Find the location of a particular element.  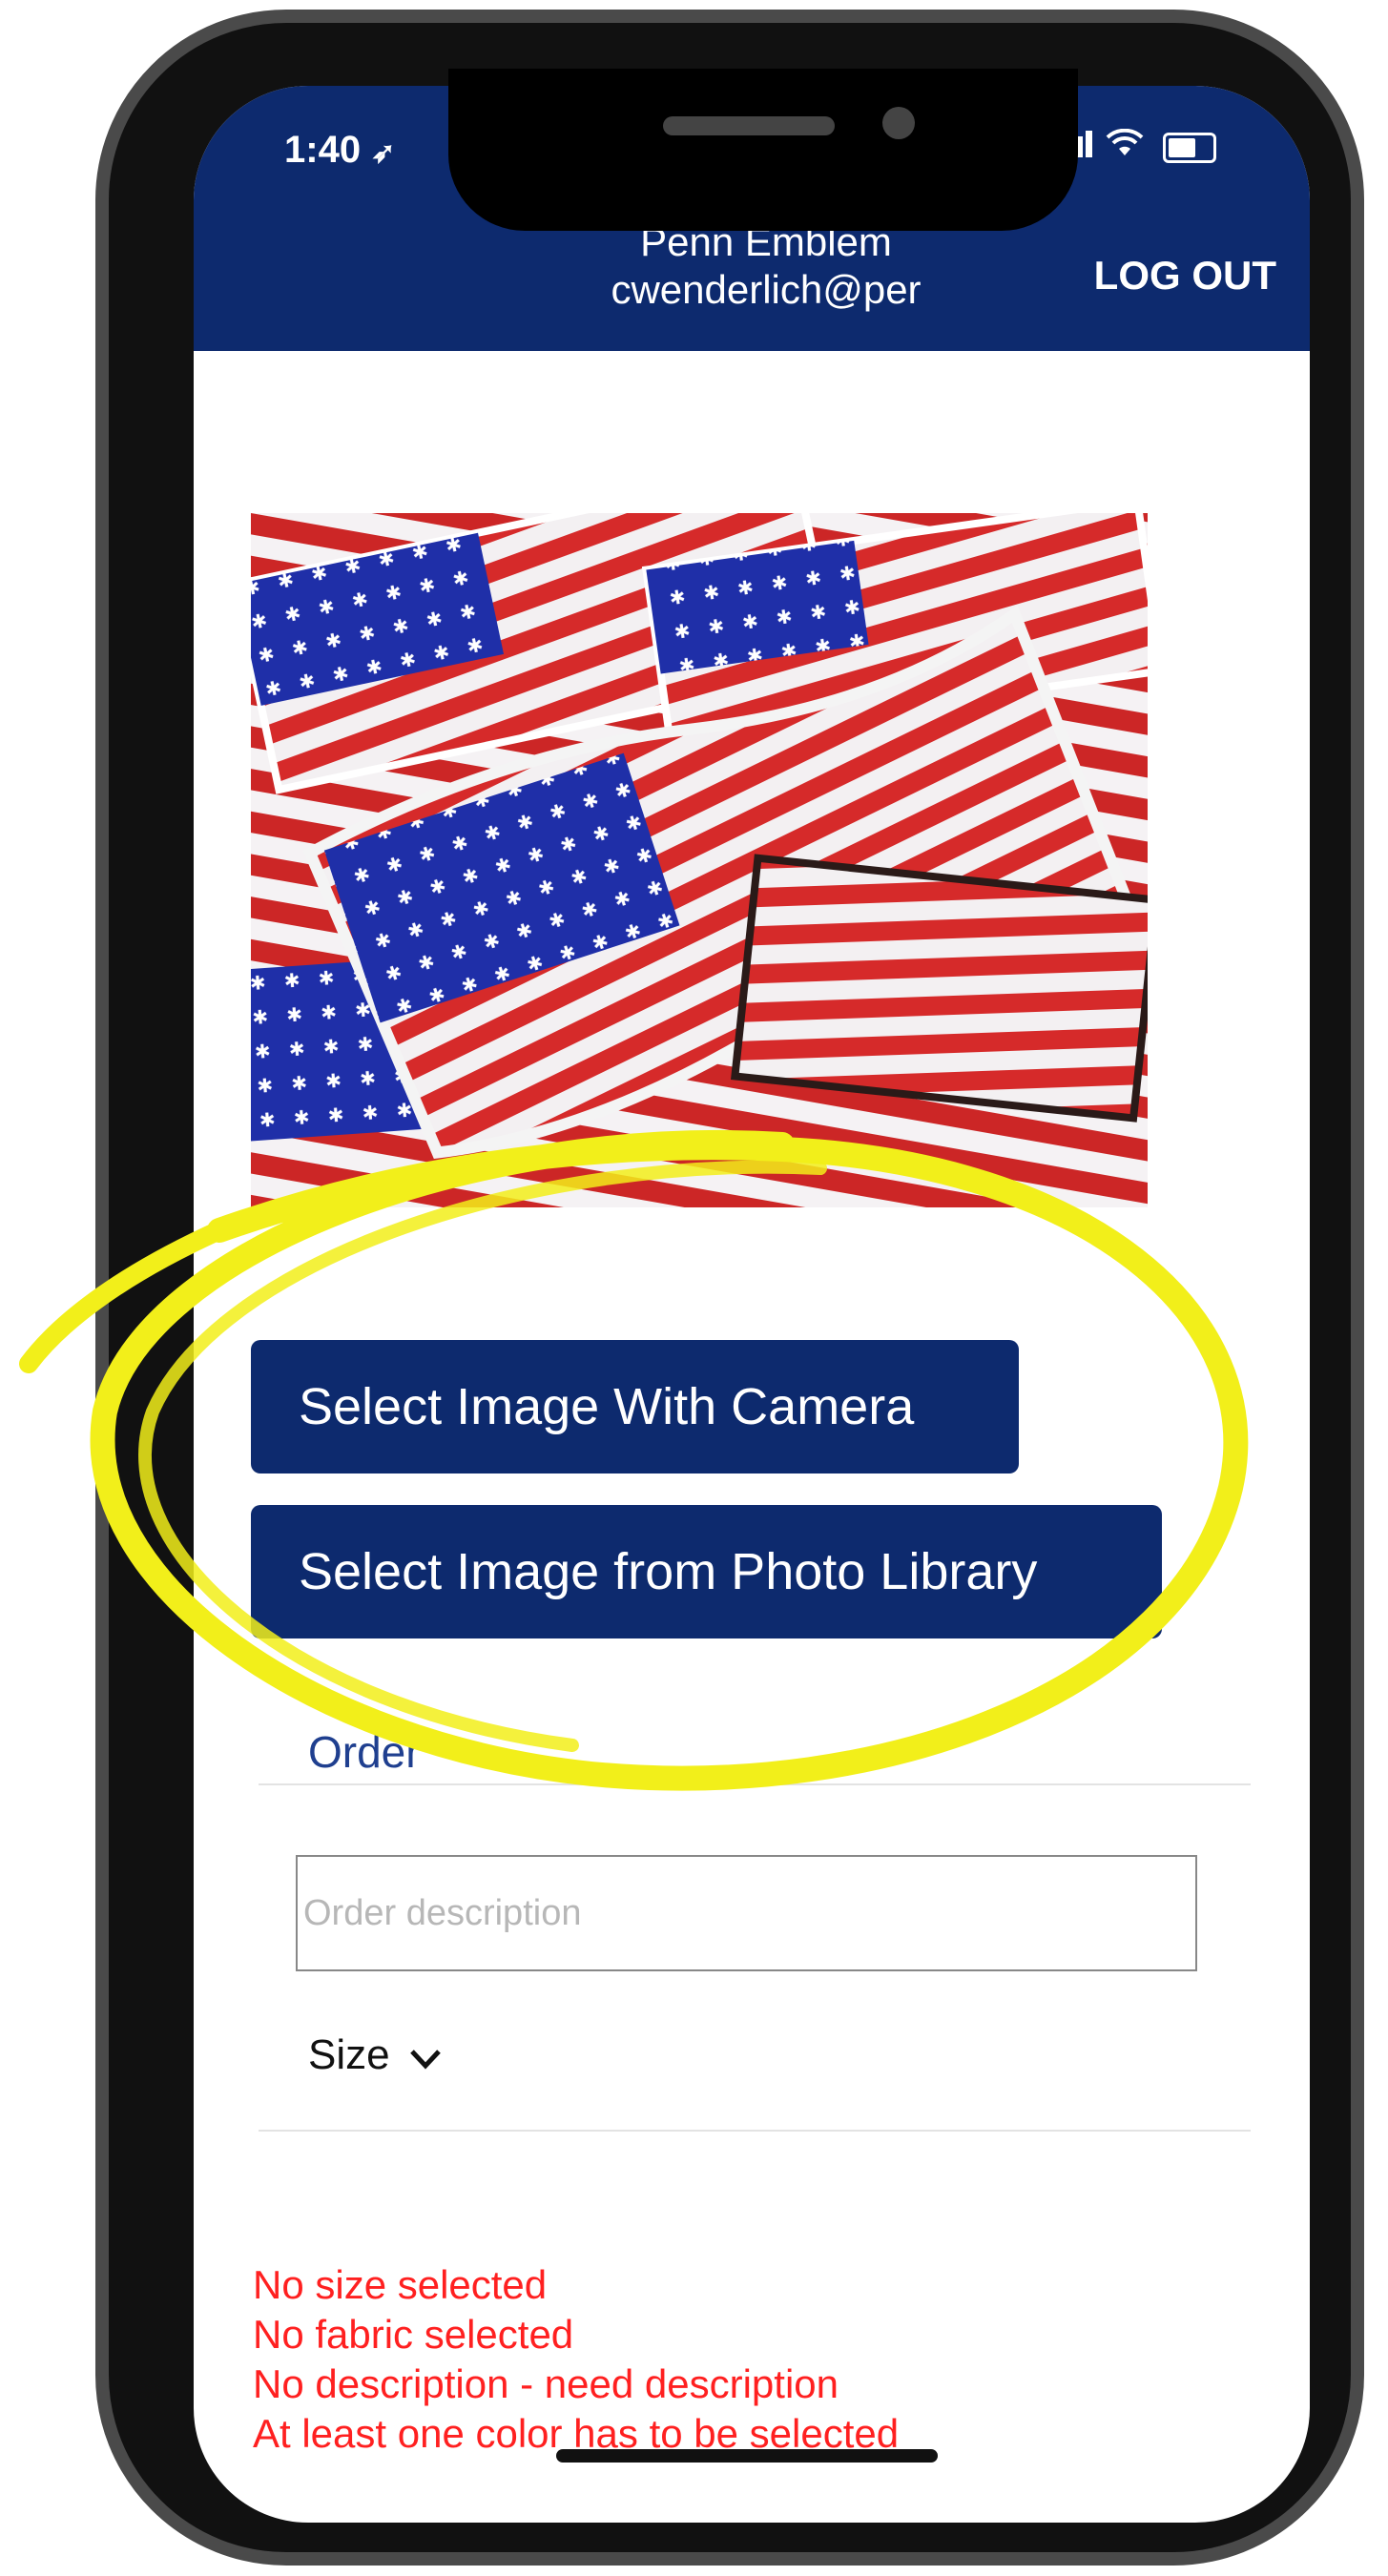

status-time: 1:40 ➶ is located at coordinates (339, 150).